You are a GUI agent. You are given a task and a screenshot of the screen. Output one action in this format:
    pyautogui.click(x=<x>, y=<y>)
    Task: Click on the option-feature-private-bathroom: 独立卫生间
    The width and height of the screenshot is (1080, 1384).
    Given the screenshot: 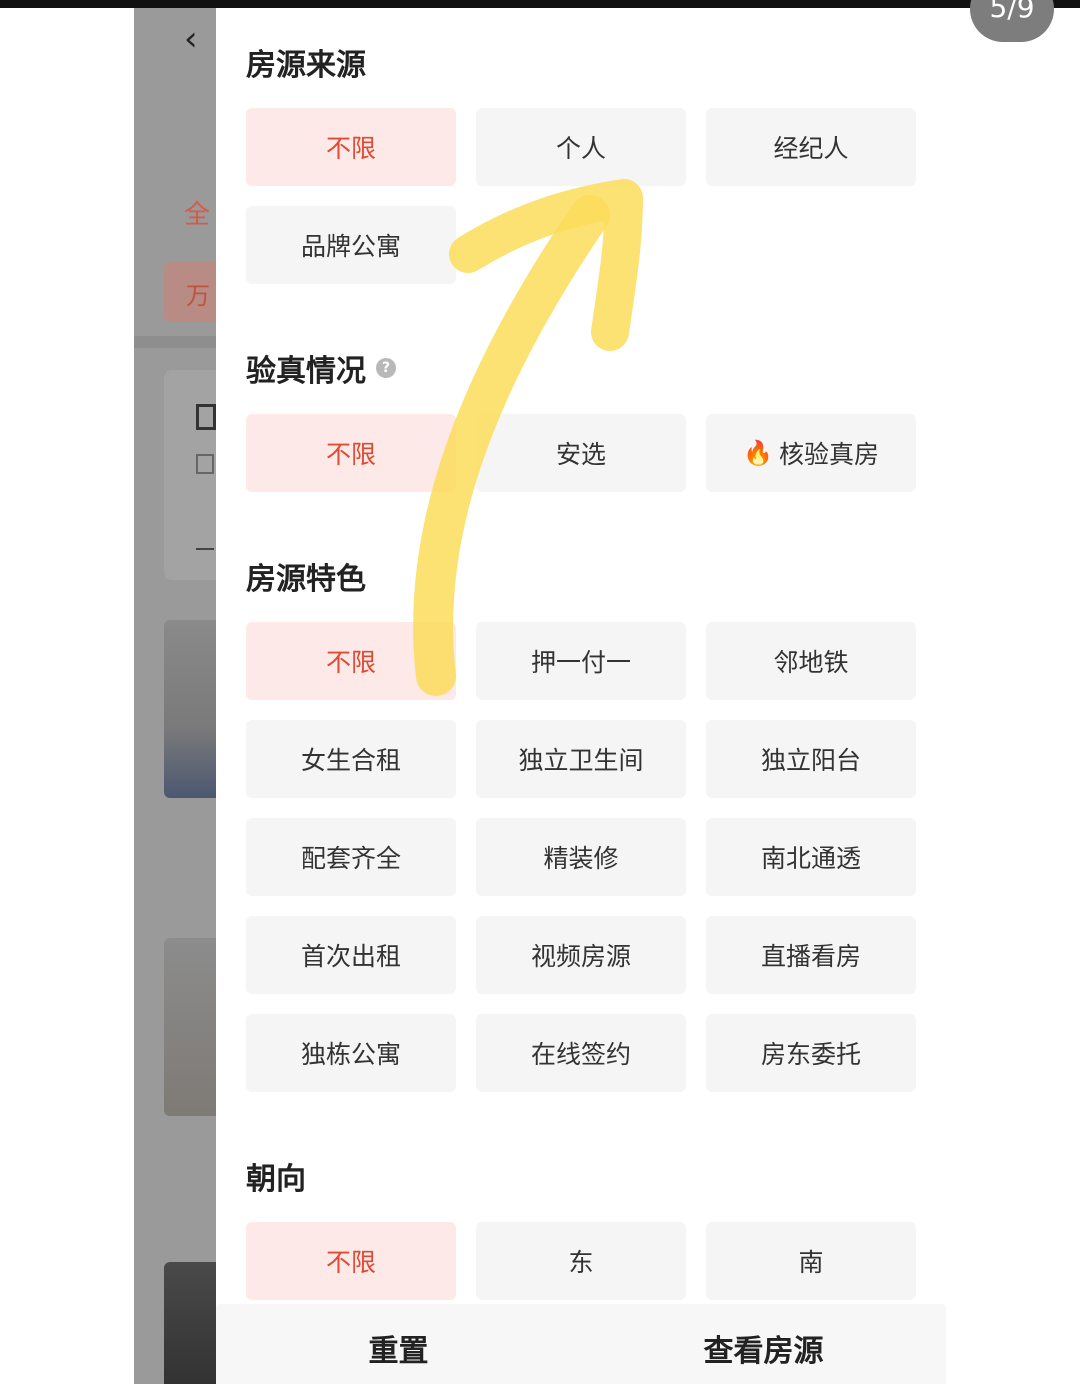 What is the action you would take?
    pyautogui.click(x=581, y=759)
    